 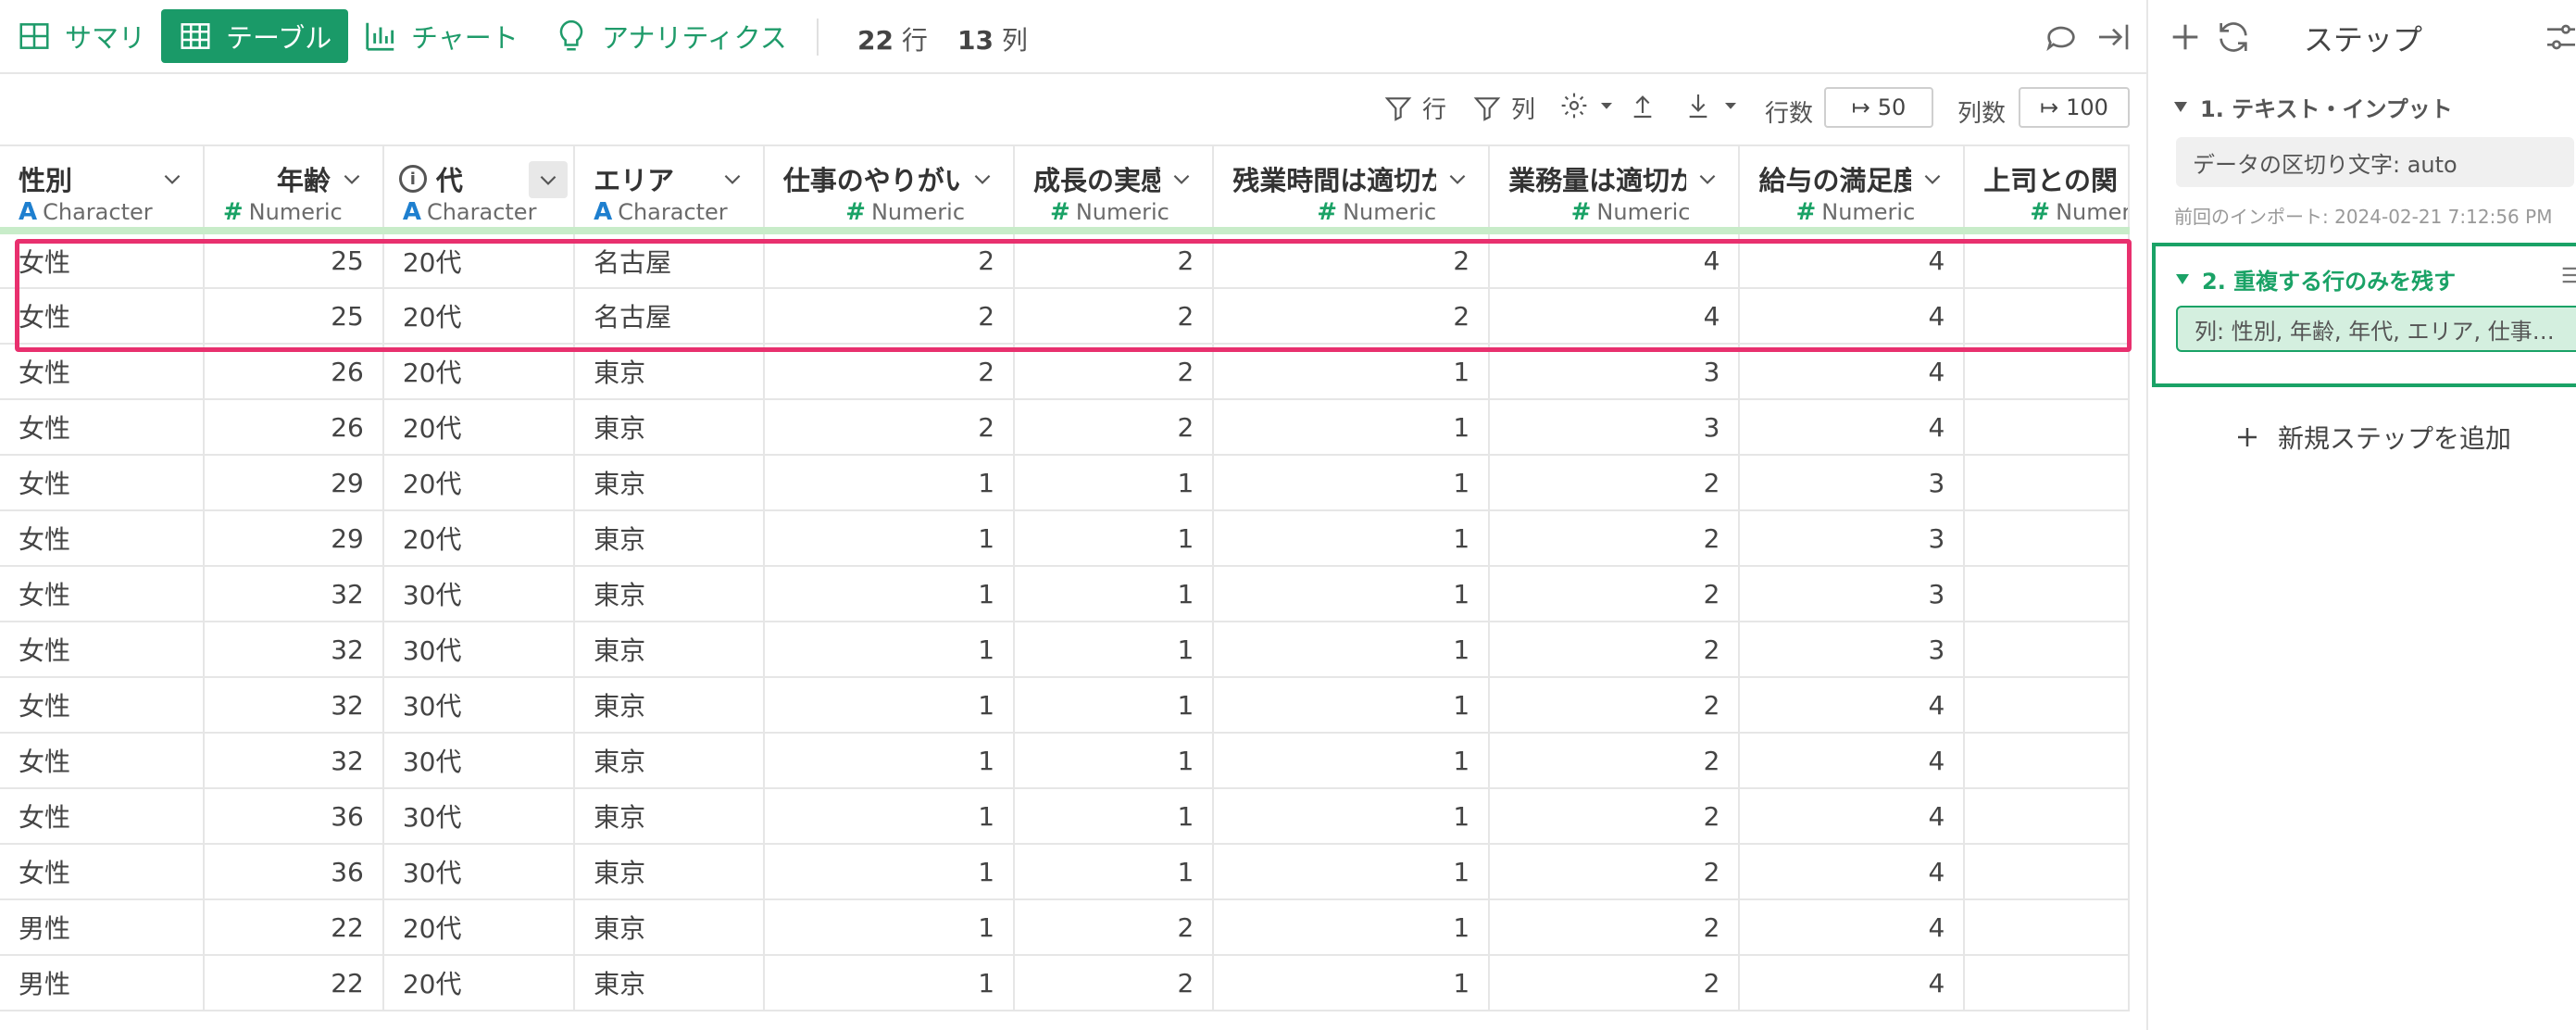 What do you see at coordinates (441, 36) in the screenshot?
I see `tab-chart: チャート` at bounding box center [441, 36].